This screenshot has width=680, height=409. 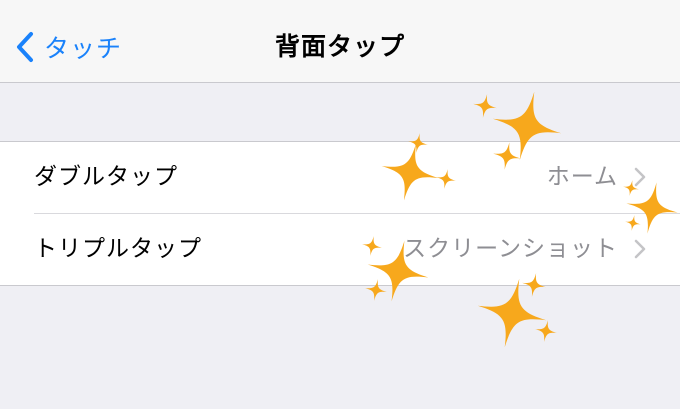 What do you see at coordinates (510, 249) in the screenshot?
I see `triple-tap-value: スクリーンショット` at bounding box center [510, 249].